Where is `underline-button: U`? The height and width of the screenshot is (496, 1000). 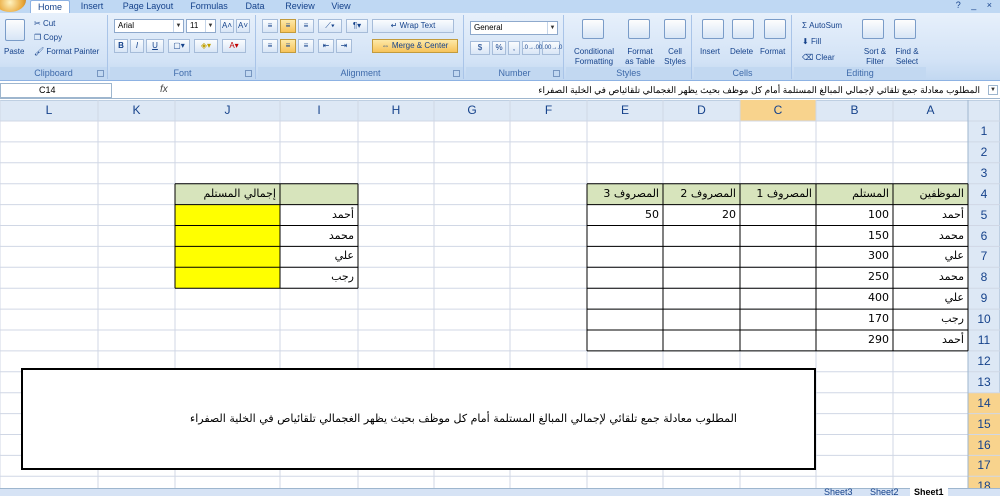 underline-button: U is located at coordinates (155, 46).